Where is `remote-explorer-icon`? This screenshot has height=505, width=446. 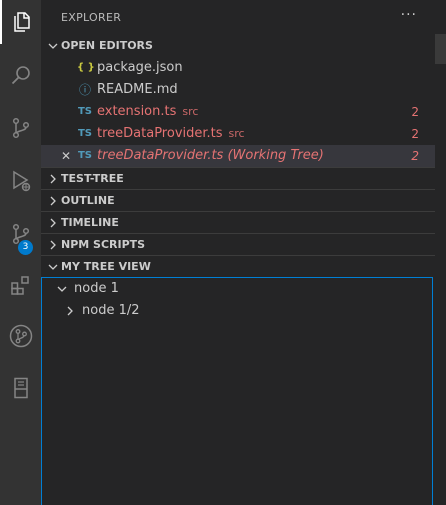 remote-explorer-icon is located at coordinates (20, 388).